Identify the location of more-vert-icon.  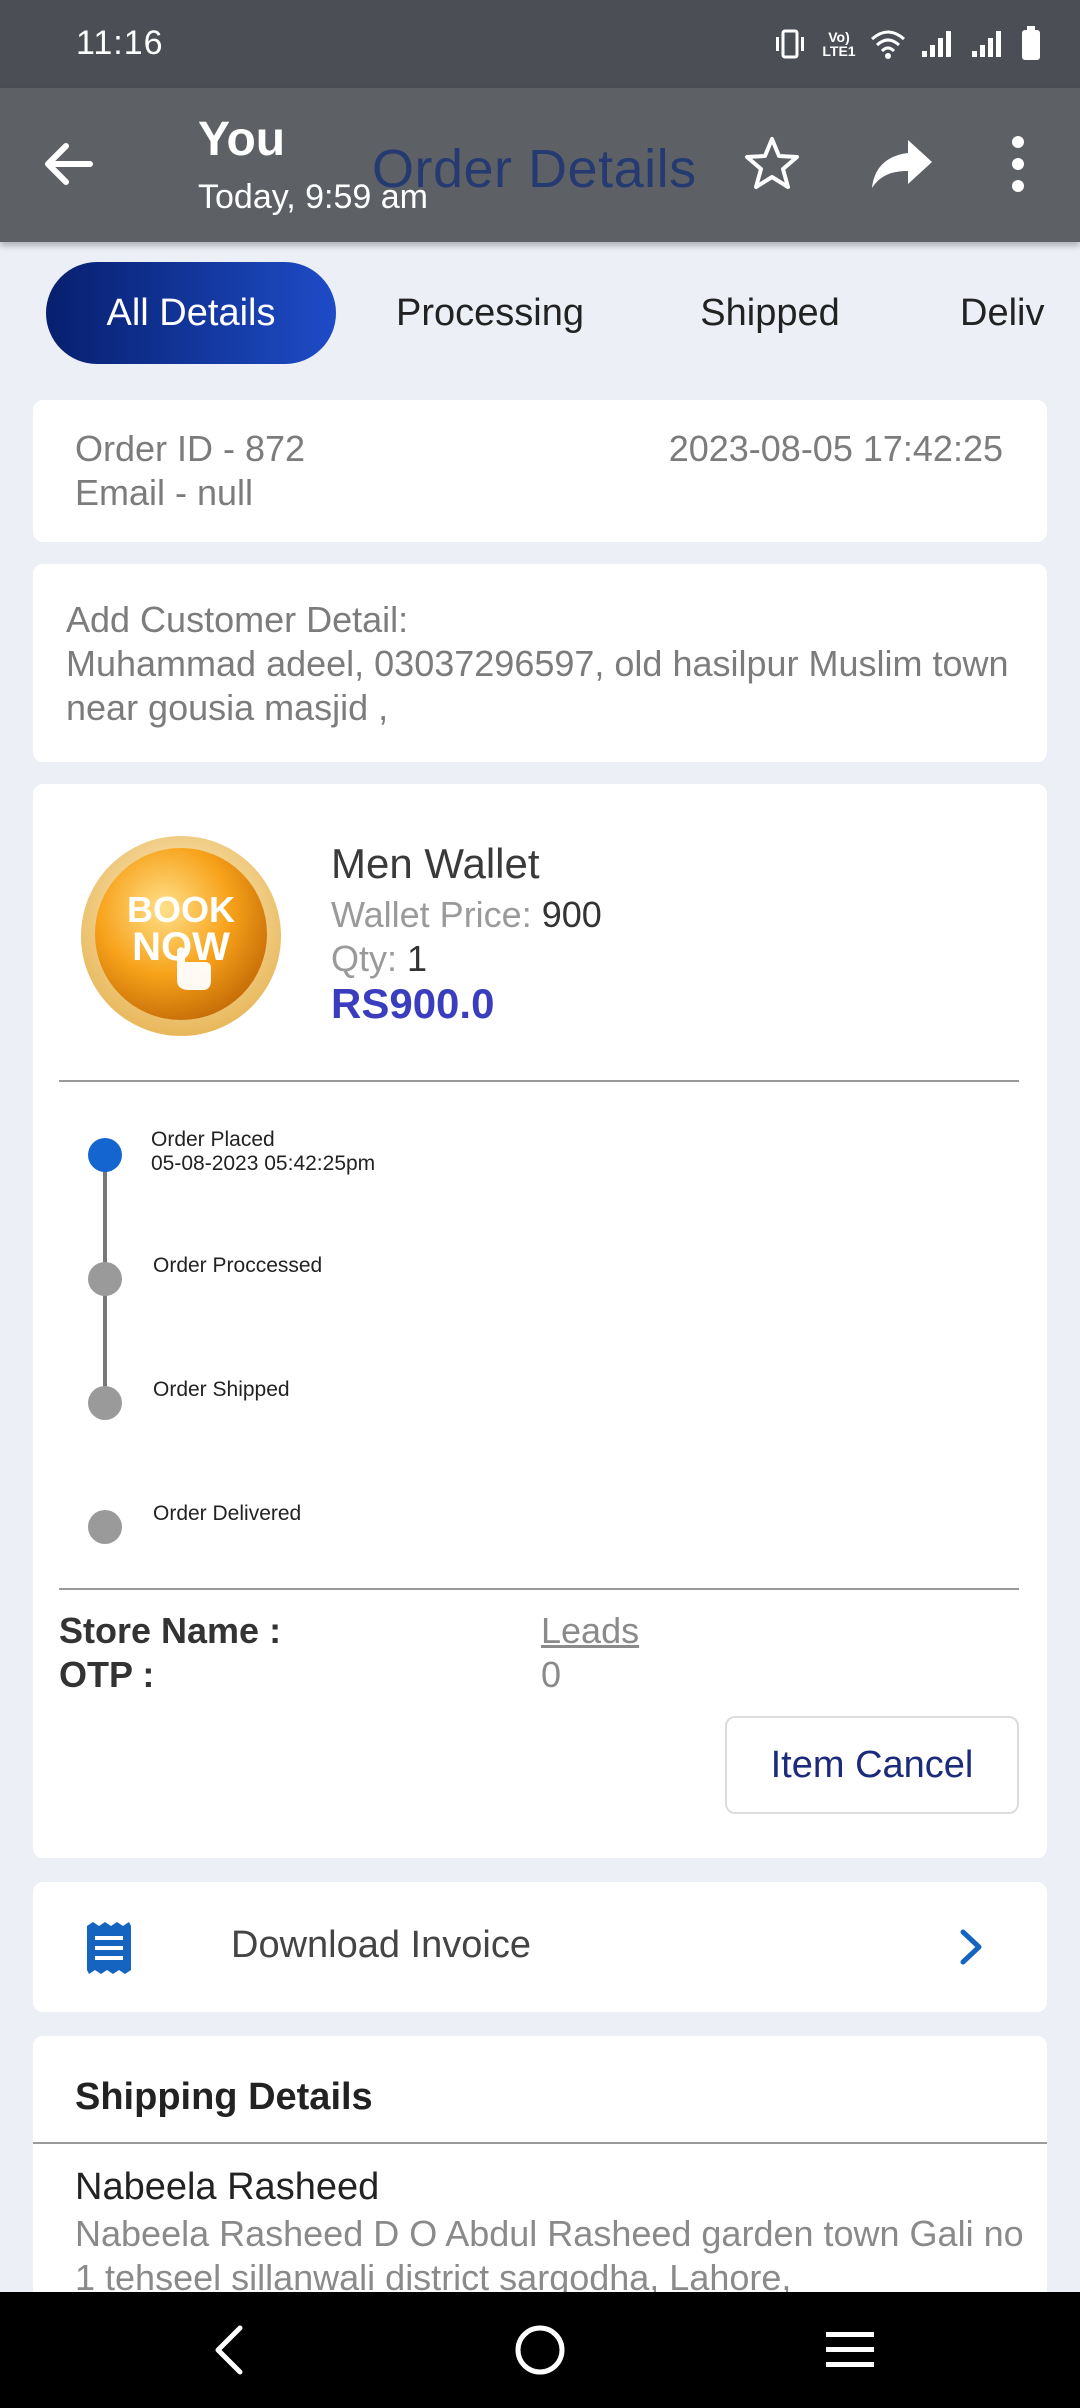
(1018, 164).